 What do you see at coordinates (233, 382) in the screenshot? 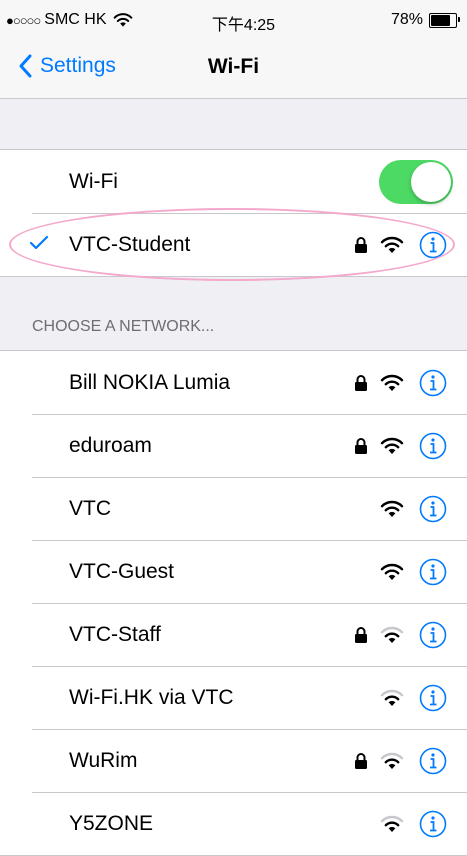
I see `network-row: Bill NOKIA Lumia` at bounding box center [233, 382].